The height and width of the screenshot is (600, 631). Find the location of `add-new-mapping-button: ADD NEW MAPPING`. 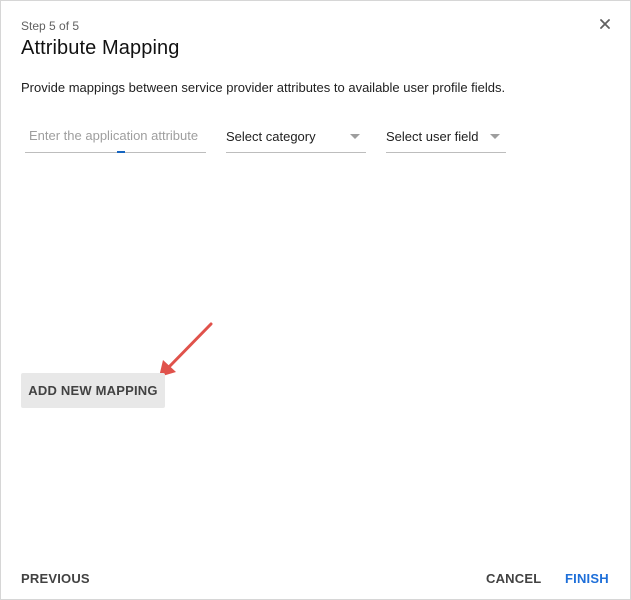

add-new-mapping-button: ADD NEW MAPPING is located at coordinates (93, 390).